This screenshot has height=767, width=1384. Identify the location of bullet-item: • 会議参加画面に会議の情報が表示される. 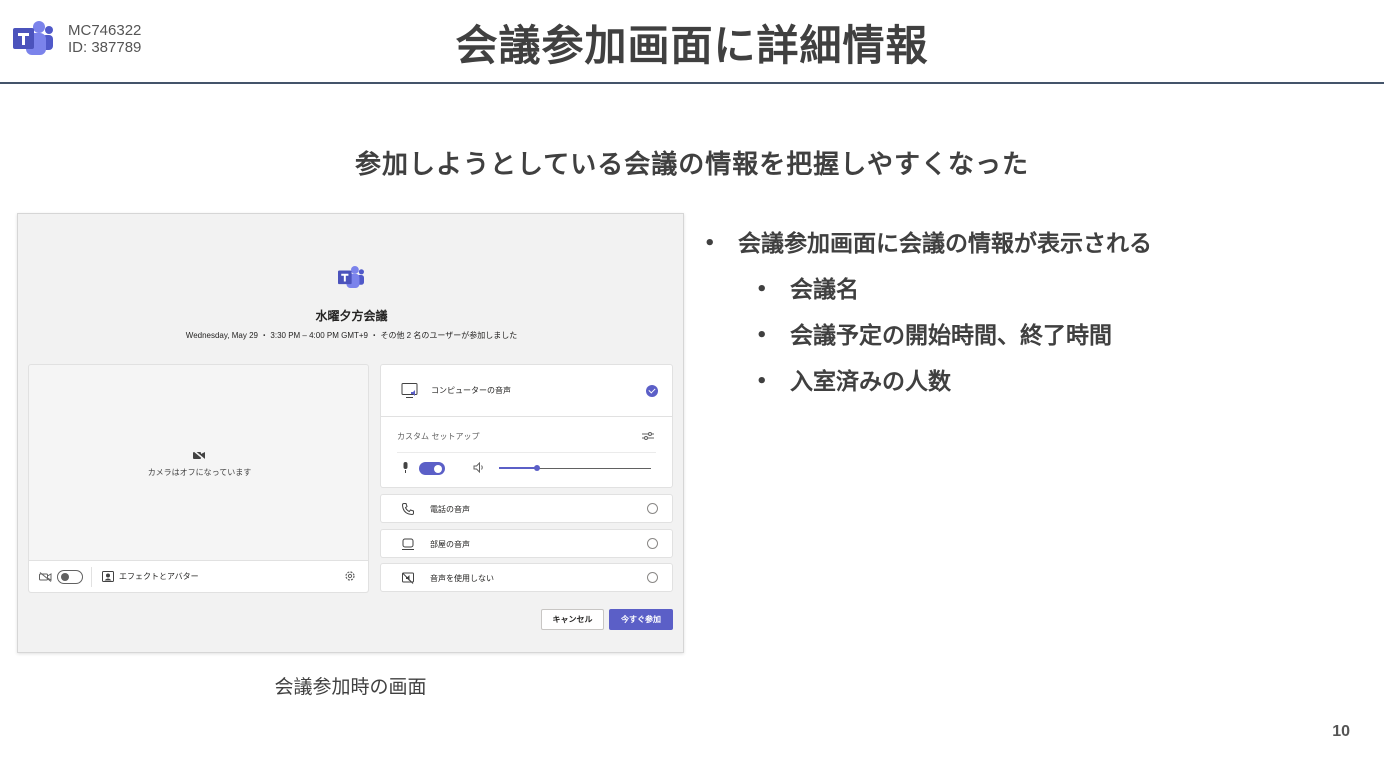
(1022, 249).